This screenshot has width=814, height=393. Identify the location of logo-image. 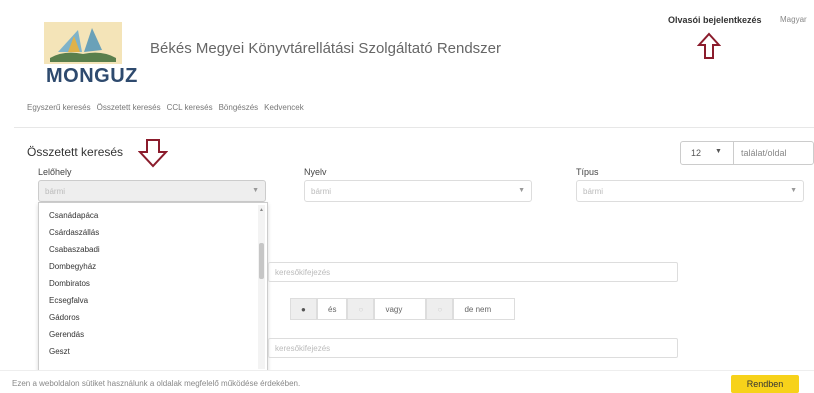
(83, 43).